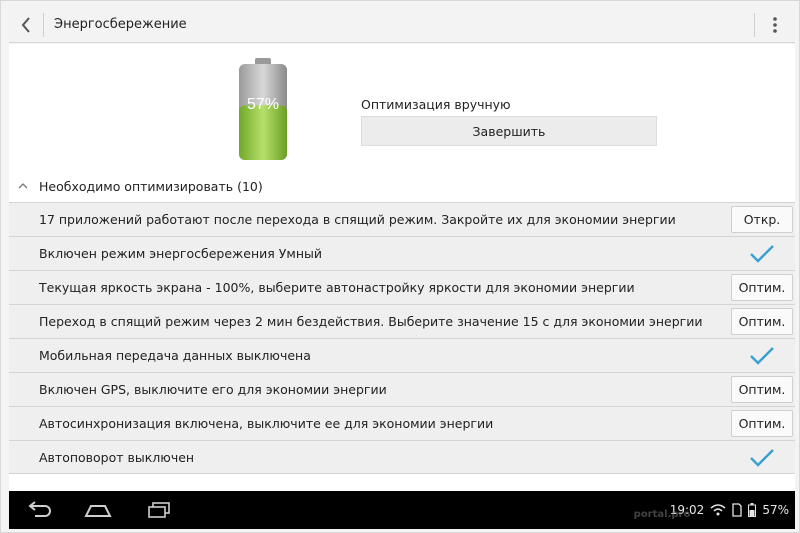 This screenshot has height=533, width=800. What do you see at coordinates (159, 510) in the screenshot?
I see `recent-apps-icon` at bounding box center [159, 510].